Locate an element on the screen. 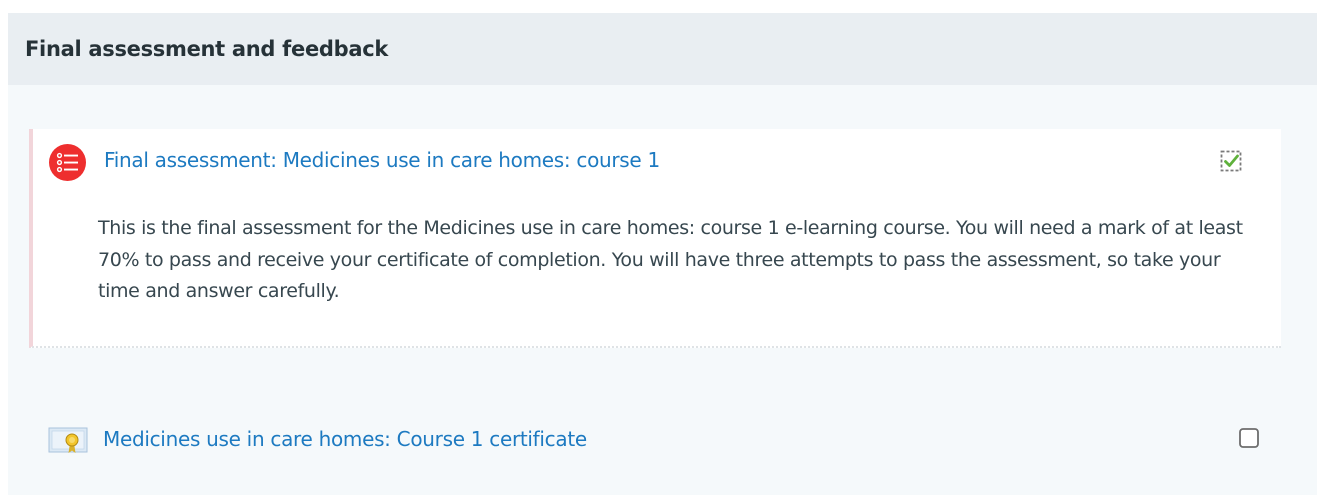 Image resolution: width=1325 pixels, height=495 pixels. quiz-list-icon is located at coordinates (67, 162).